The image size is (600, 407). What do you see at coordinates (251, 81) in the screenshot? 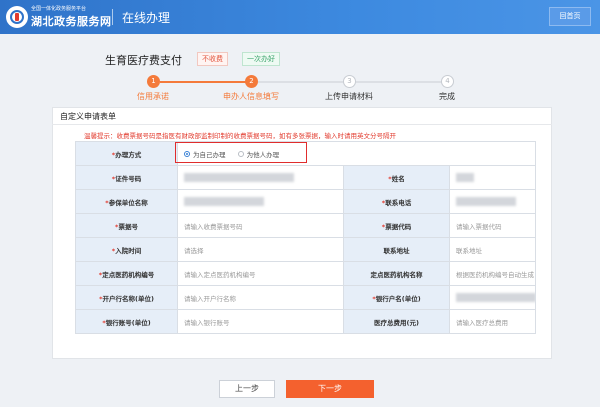
I see `step-2-circle: 2` at bounding box center [251, 81].